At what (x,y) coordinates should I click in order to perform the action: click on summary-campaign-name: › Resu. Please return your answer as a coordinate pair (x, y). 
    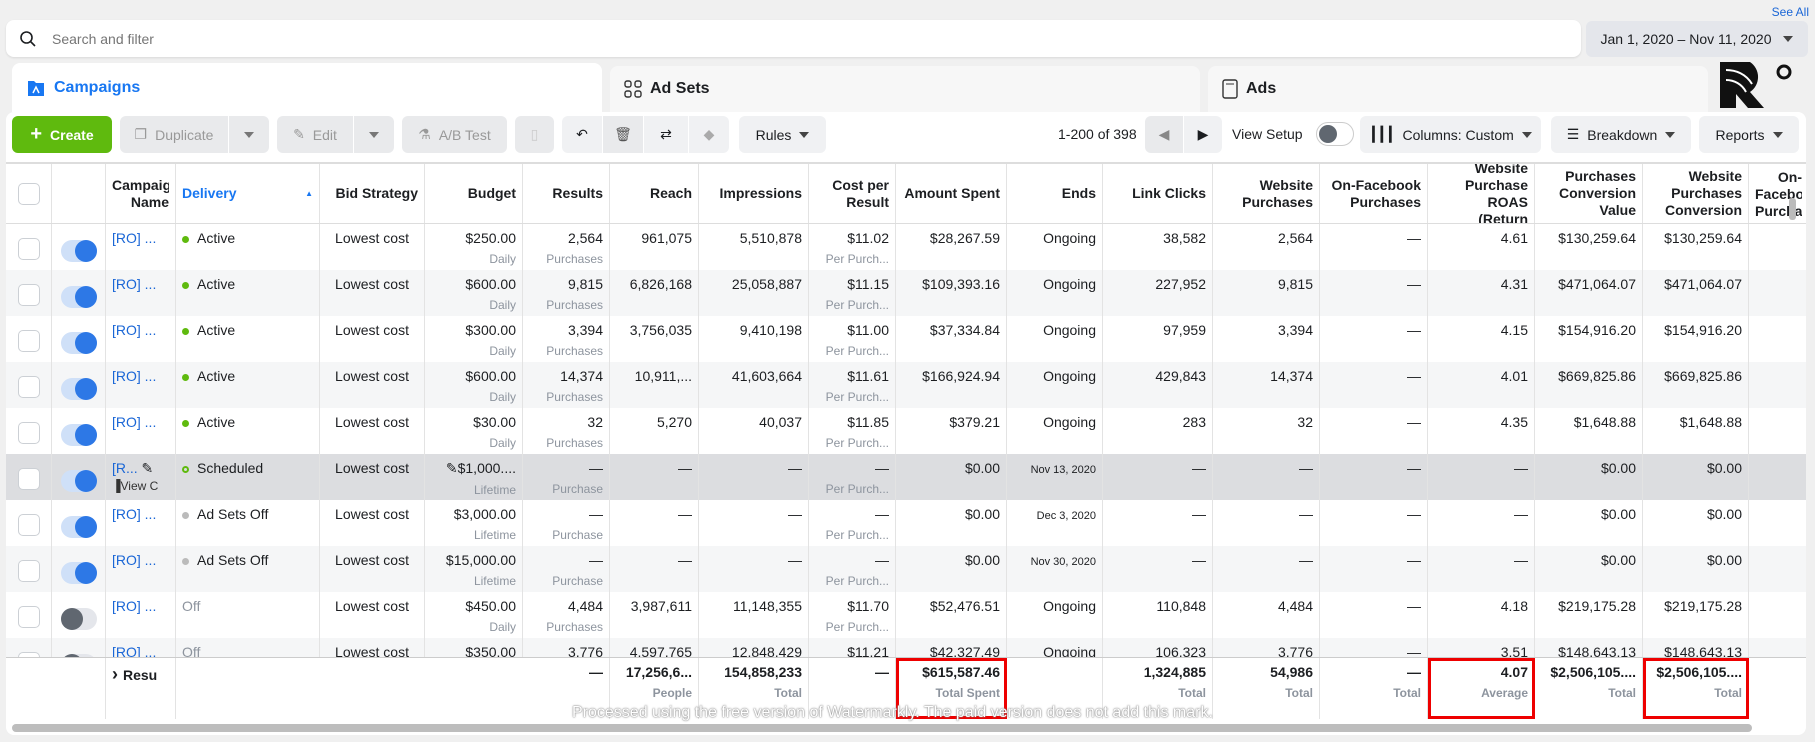
    Looking at the image, I should click on (141, 688).